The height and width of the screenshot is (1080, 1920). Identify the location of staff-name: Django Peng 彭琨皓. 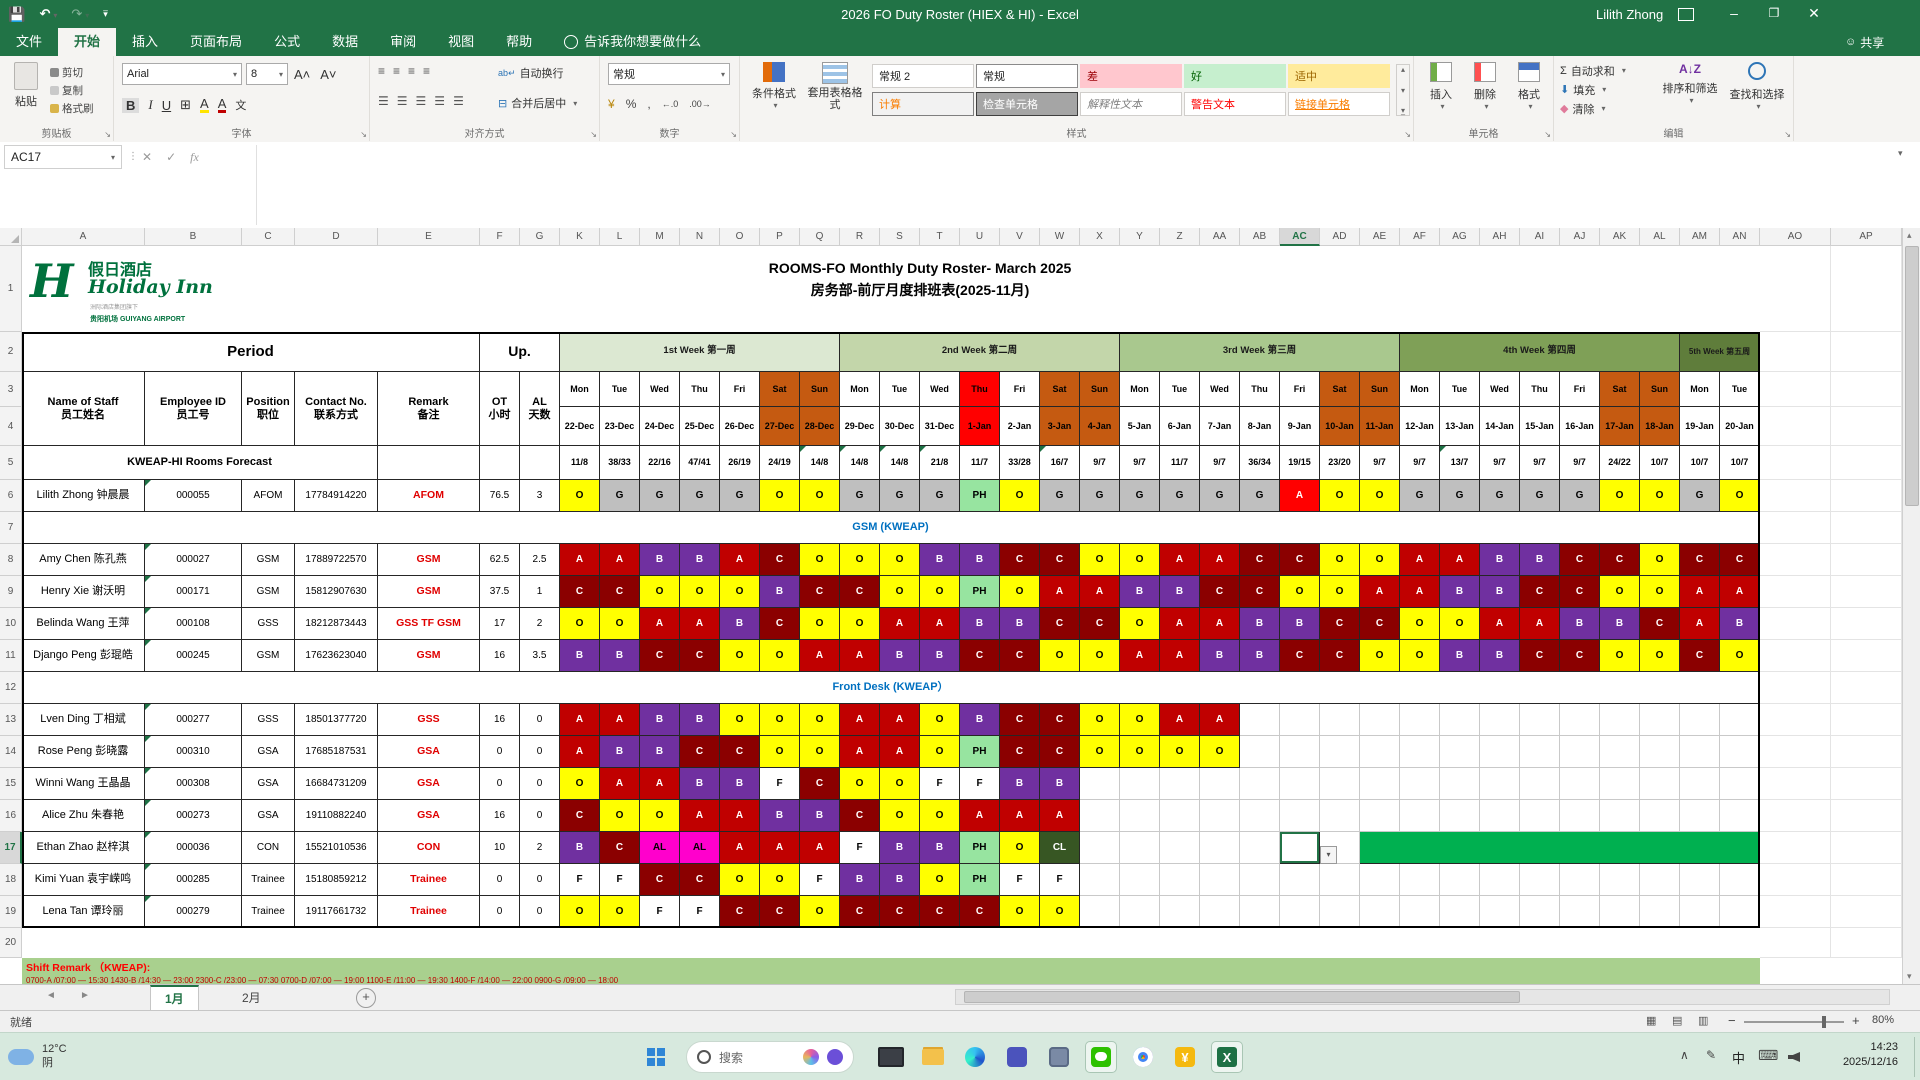
(83, 656).